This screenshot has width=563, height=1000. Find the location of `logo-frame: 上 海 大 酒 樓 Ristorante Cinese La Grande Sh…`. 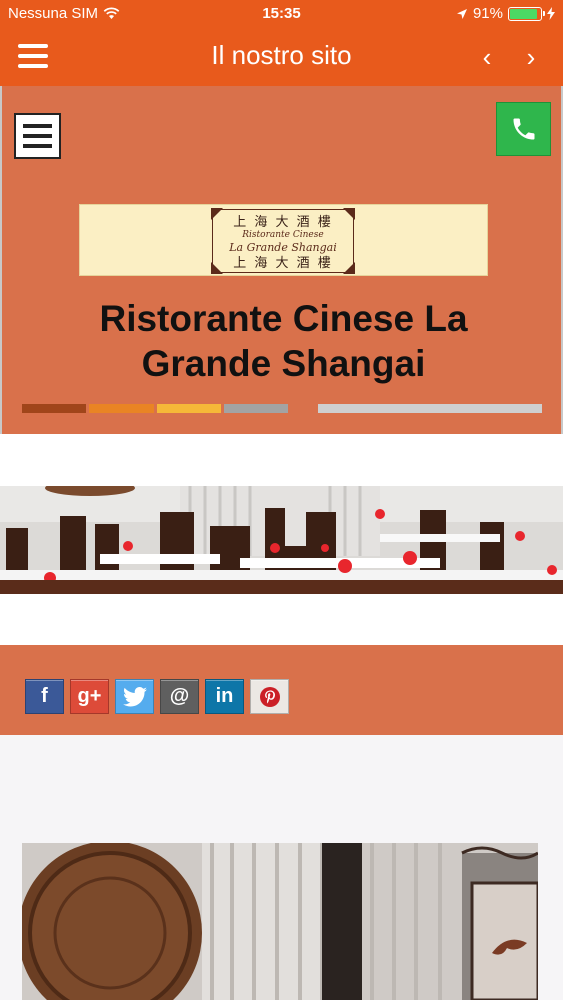

logo-frame: 上 海 大 酒 樓 Ristorante Cinese La Grande Sh… is located at coordinates (283, 241).